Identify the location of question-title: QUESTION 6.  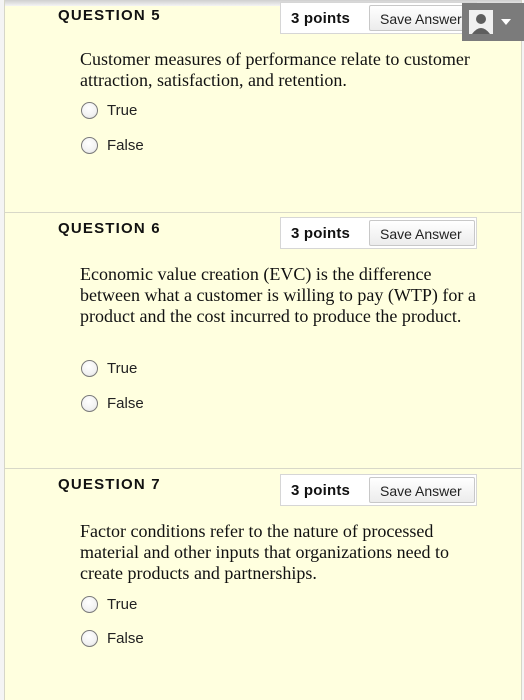
(109, 228).